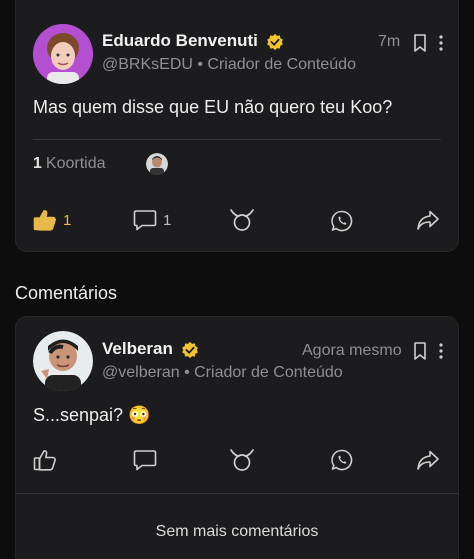  Describe the element at coordinates (92, 415) in the screenshot. I see `comment-text: S...senpai? 😳` at that location.